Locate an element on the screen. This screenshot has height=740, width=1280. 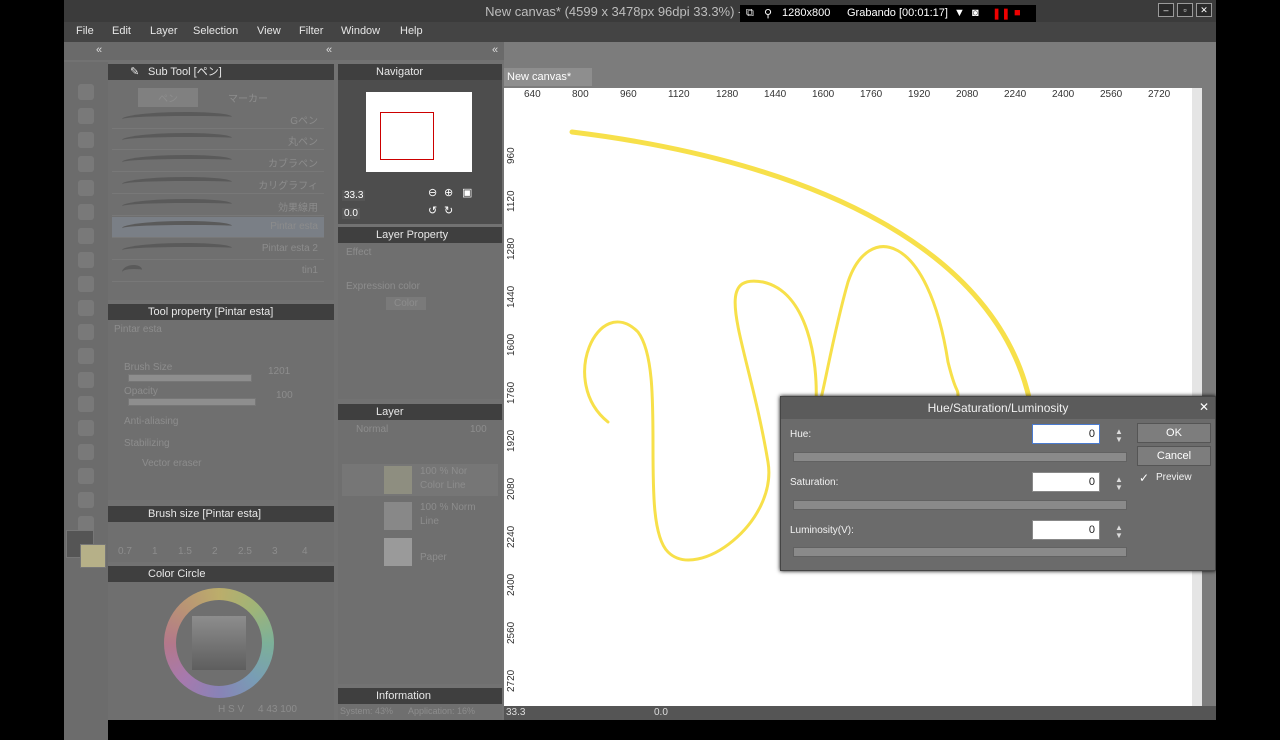
navigator-zoom: 33.3 is located at coordinates (354, 195).